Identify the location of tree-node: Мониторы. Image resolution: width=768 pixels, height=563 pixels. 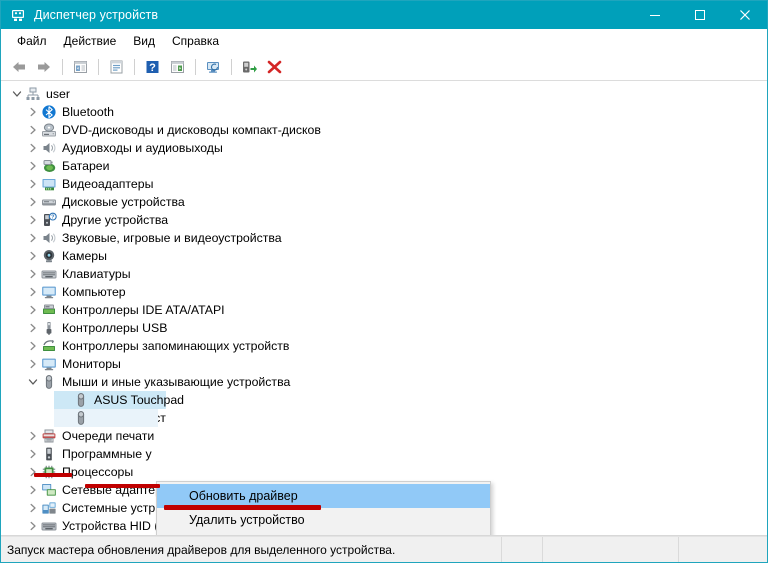
(384, 364).